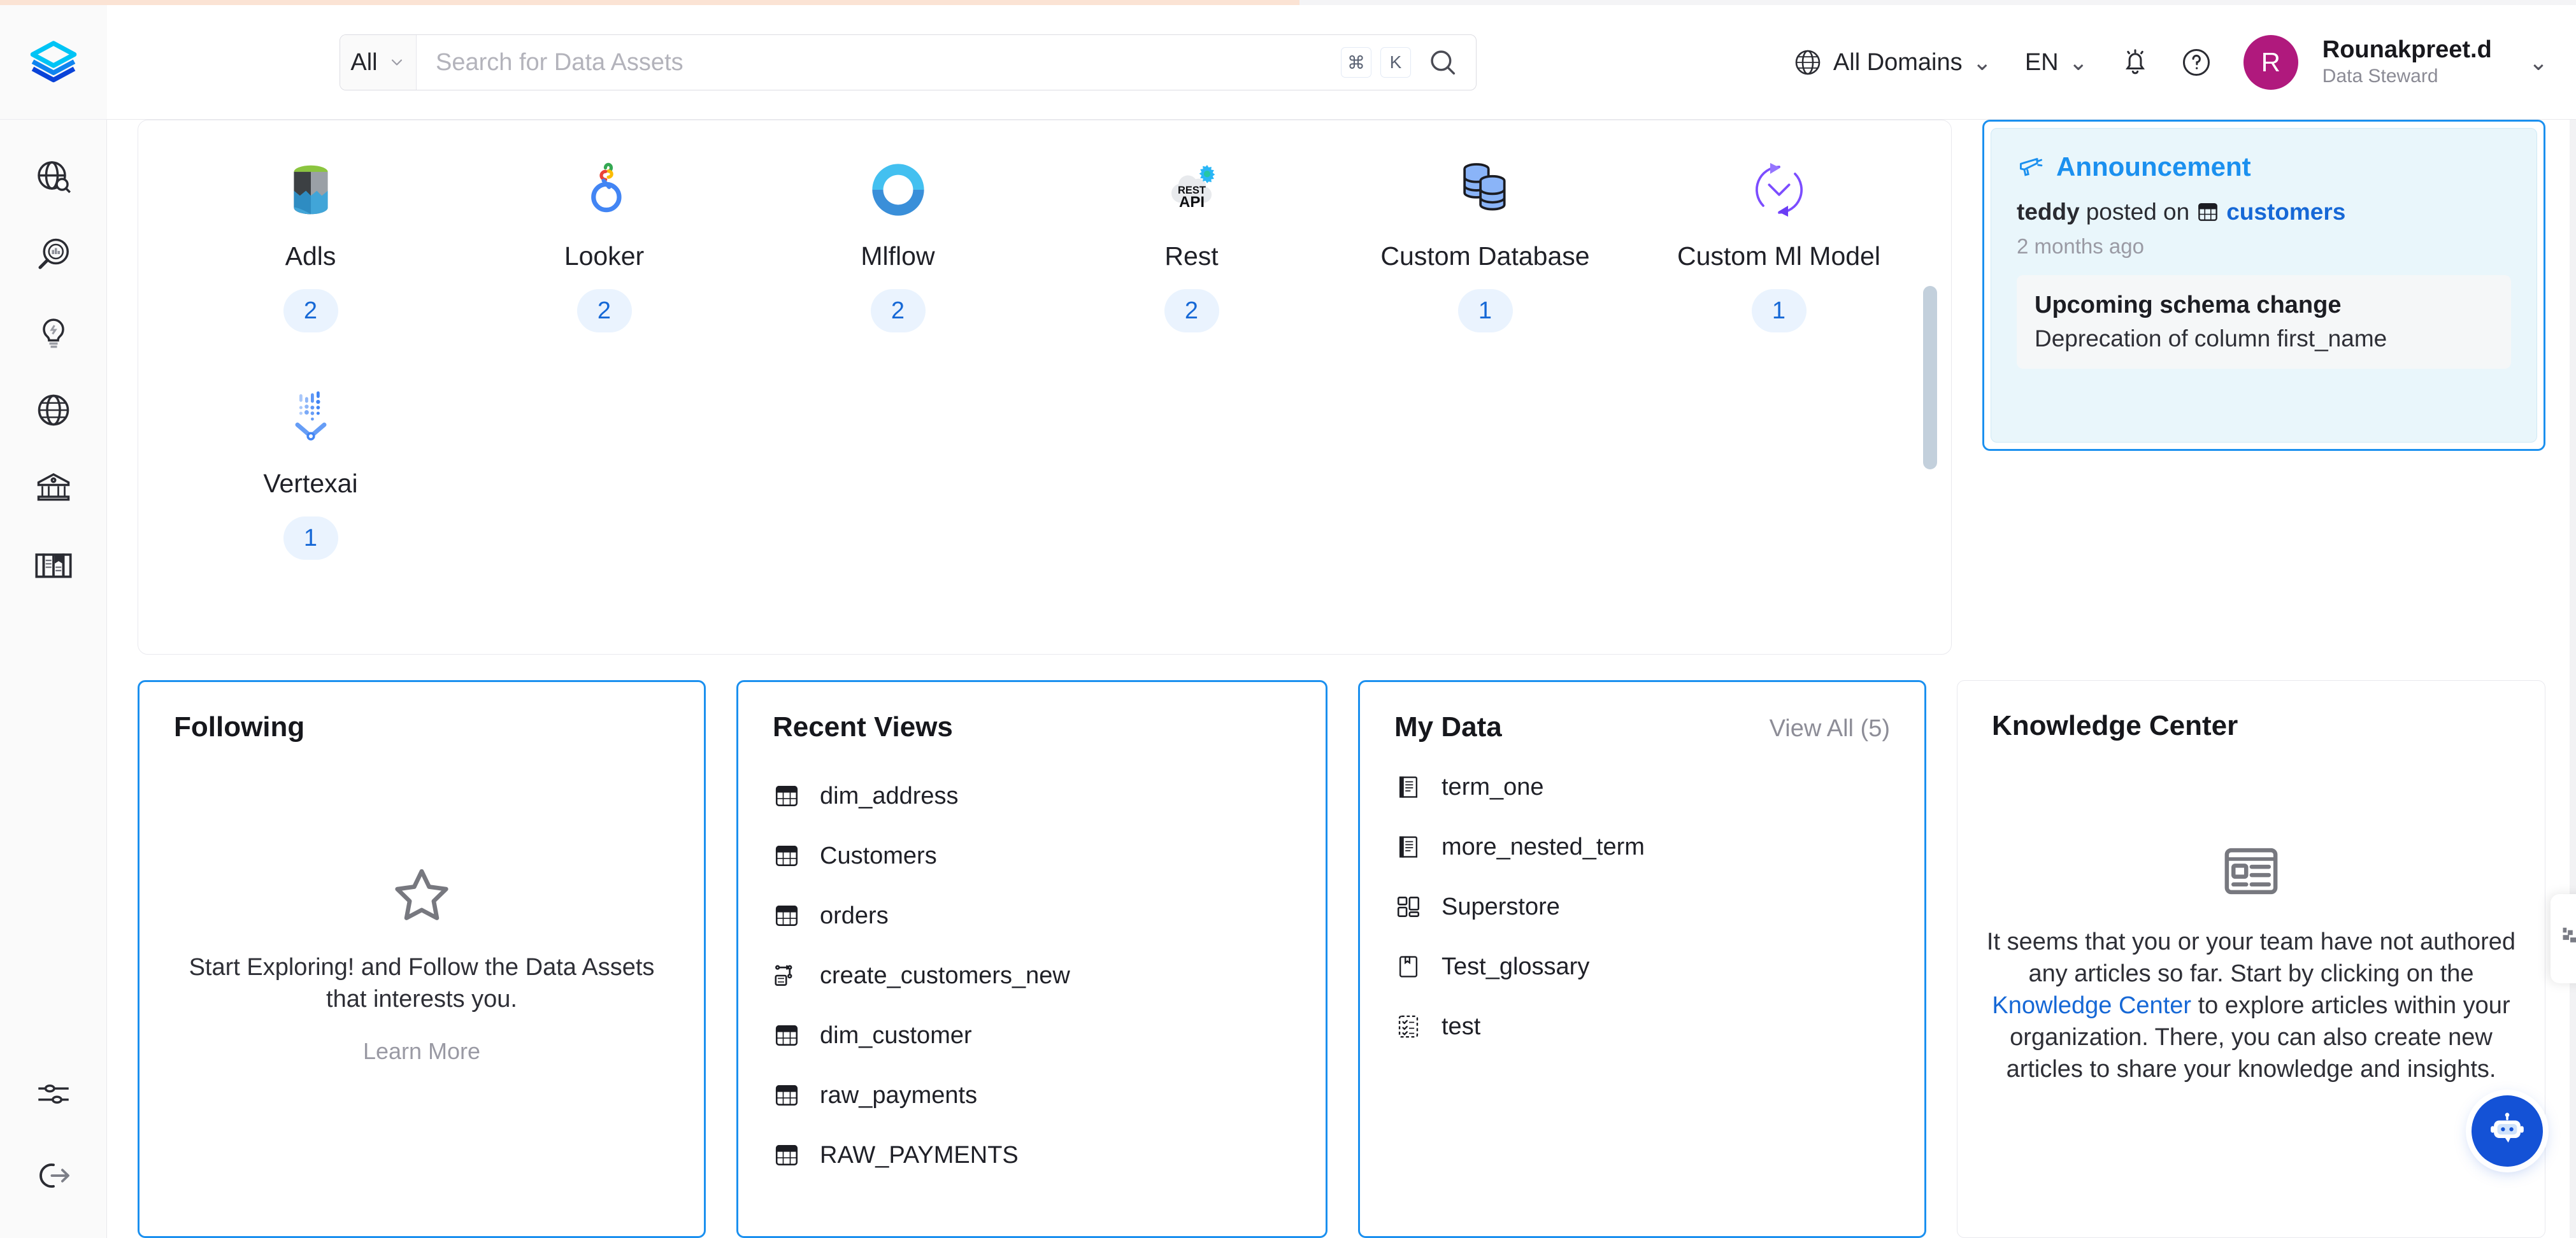 This screenshot has width=2576, height=1238. I want to click on user-info: Rounakpreet.d Data Steward, so click(2407, 62).